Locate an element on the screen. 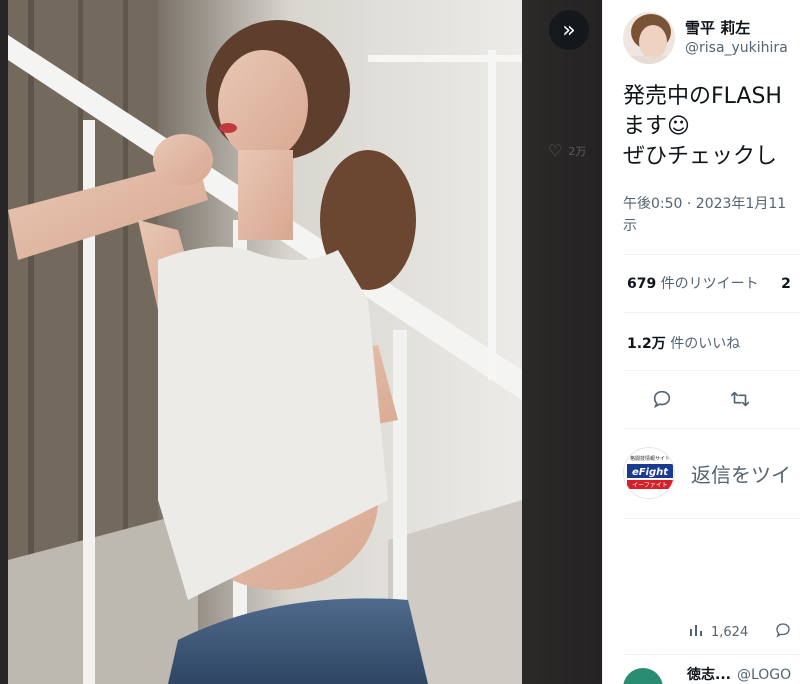 The height and width of the screenshot is (684, 800). author-handle: @risa_yukihira is located at coordinates (736, 48).